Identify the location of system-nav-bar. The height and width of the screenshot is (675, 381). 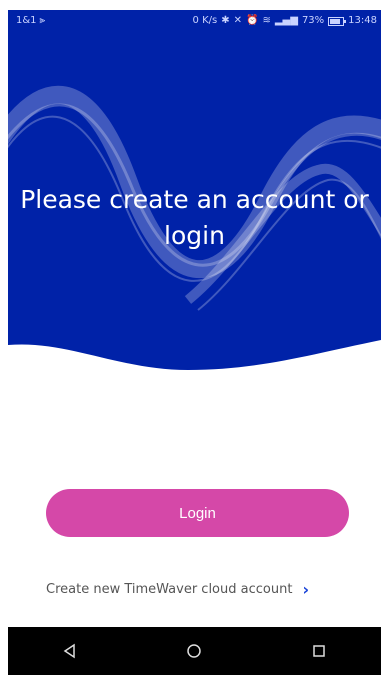
(194, 651).